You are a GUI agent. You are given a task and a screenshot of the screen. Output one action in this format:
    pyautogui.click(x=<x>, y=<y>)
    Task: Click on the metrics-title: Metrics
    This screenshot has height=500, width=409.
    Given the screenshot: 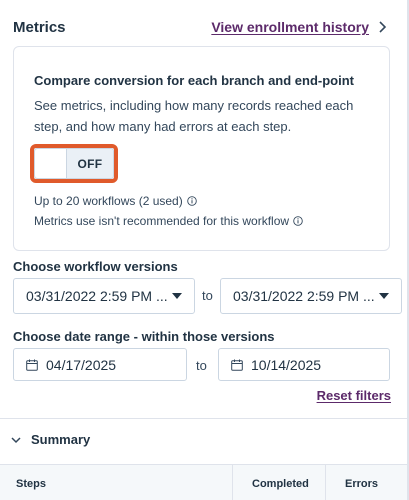 What is the action you would take?
    pyautogui.click(x=39, y=27)
    